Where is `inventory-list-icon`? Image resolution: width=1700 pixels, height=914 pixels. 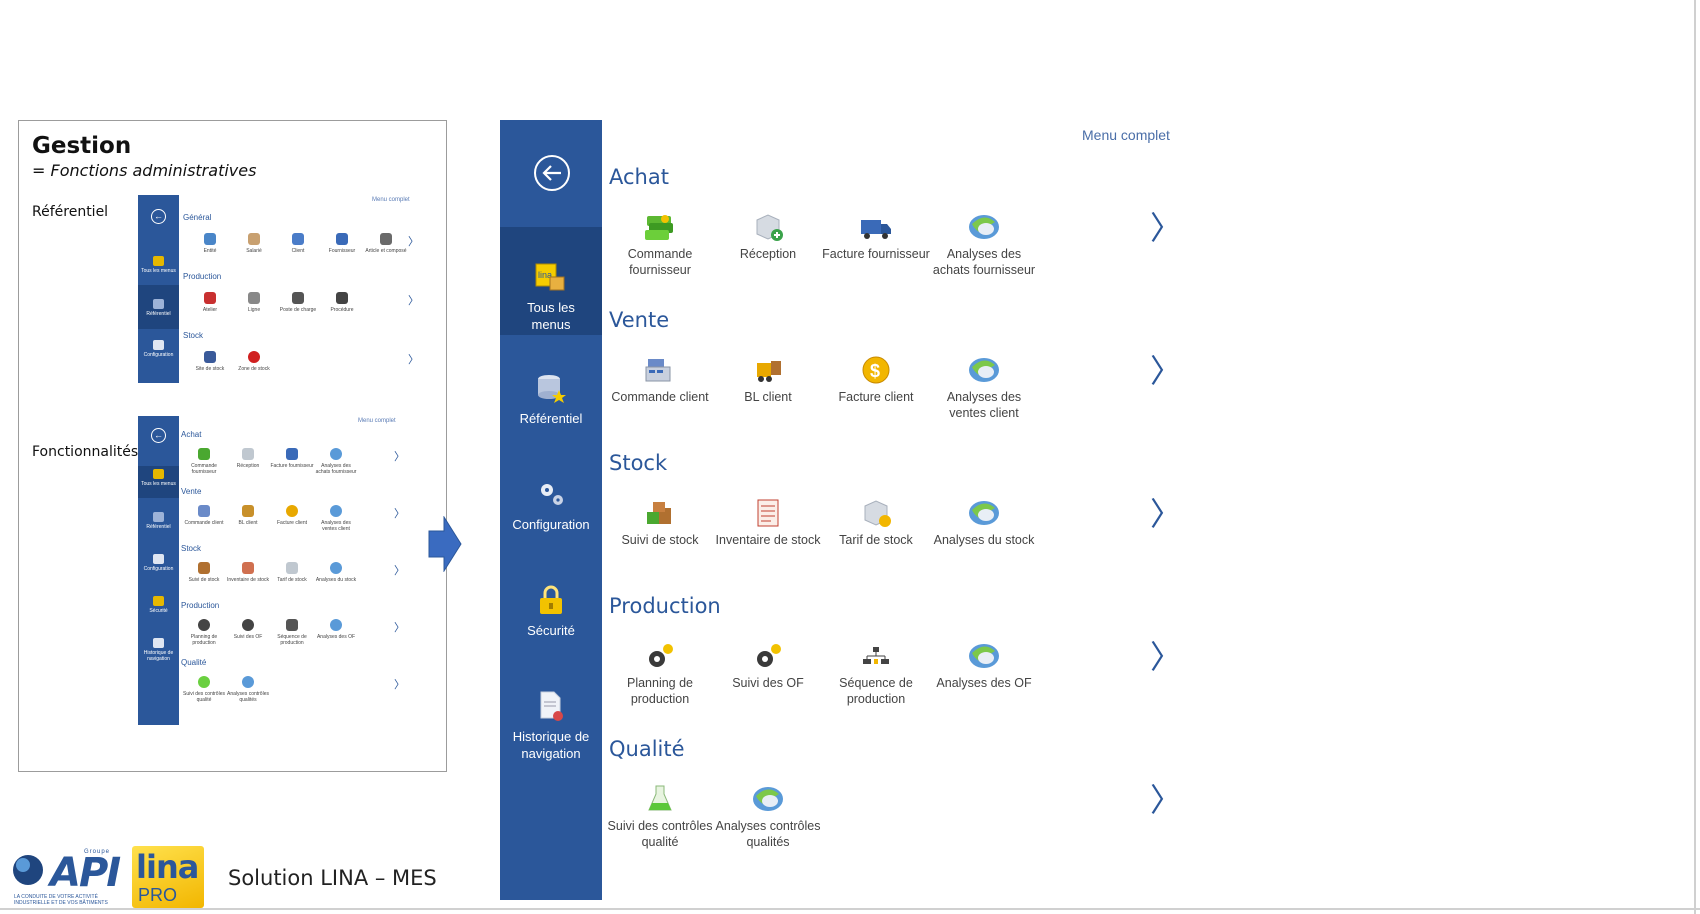 inventory-list-icon is located at coordinates (768, 513).